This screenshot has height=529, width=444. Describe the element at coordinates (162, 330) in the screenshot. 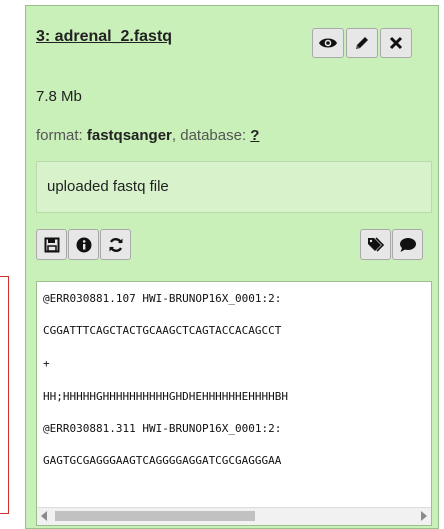

I see `peek-line: CGGATTTCAGCTACTGCAAGCTCAGTACCACAGCCT` at that location.